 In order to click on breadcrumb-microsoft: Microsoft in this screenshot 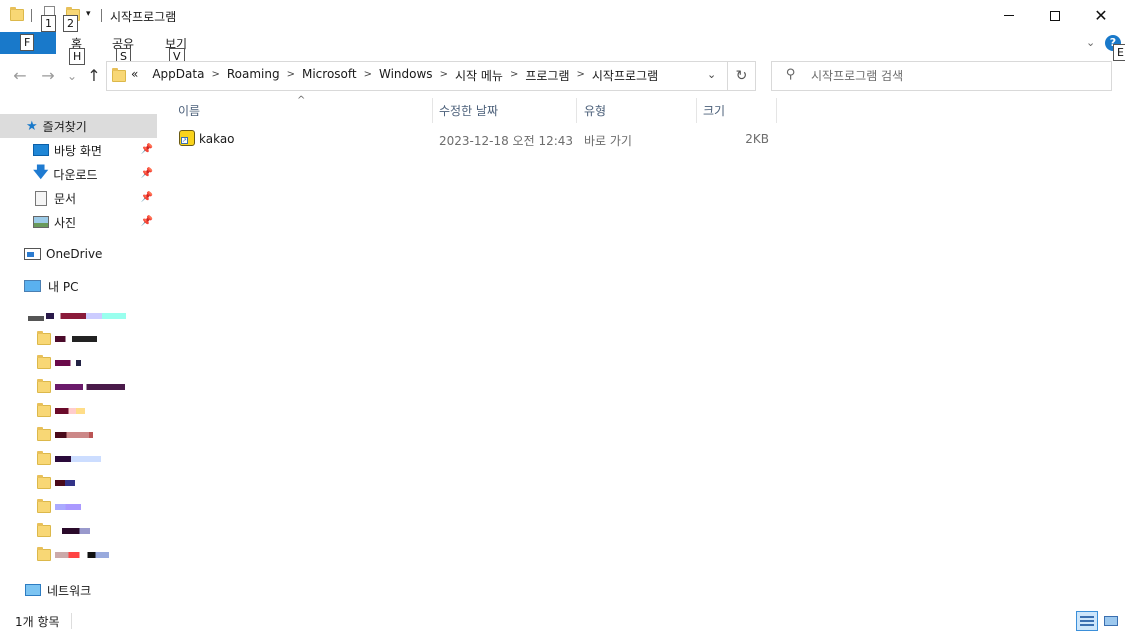, I will do `click(329, 75)`.